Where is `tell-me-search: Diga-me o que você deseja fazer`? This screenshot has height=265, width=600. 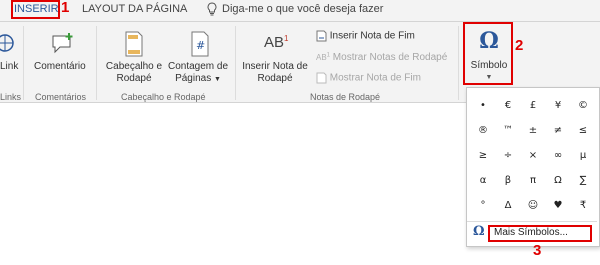 tell-me-search: Diga-me o que você deseja fazer is located at coordinates (294, 9).